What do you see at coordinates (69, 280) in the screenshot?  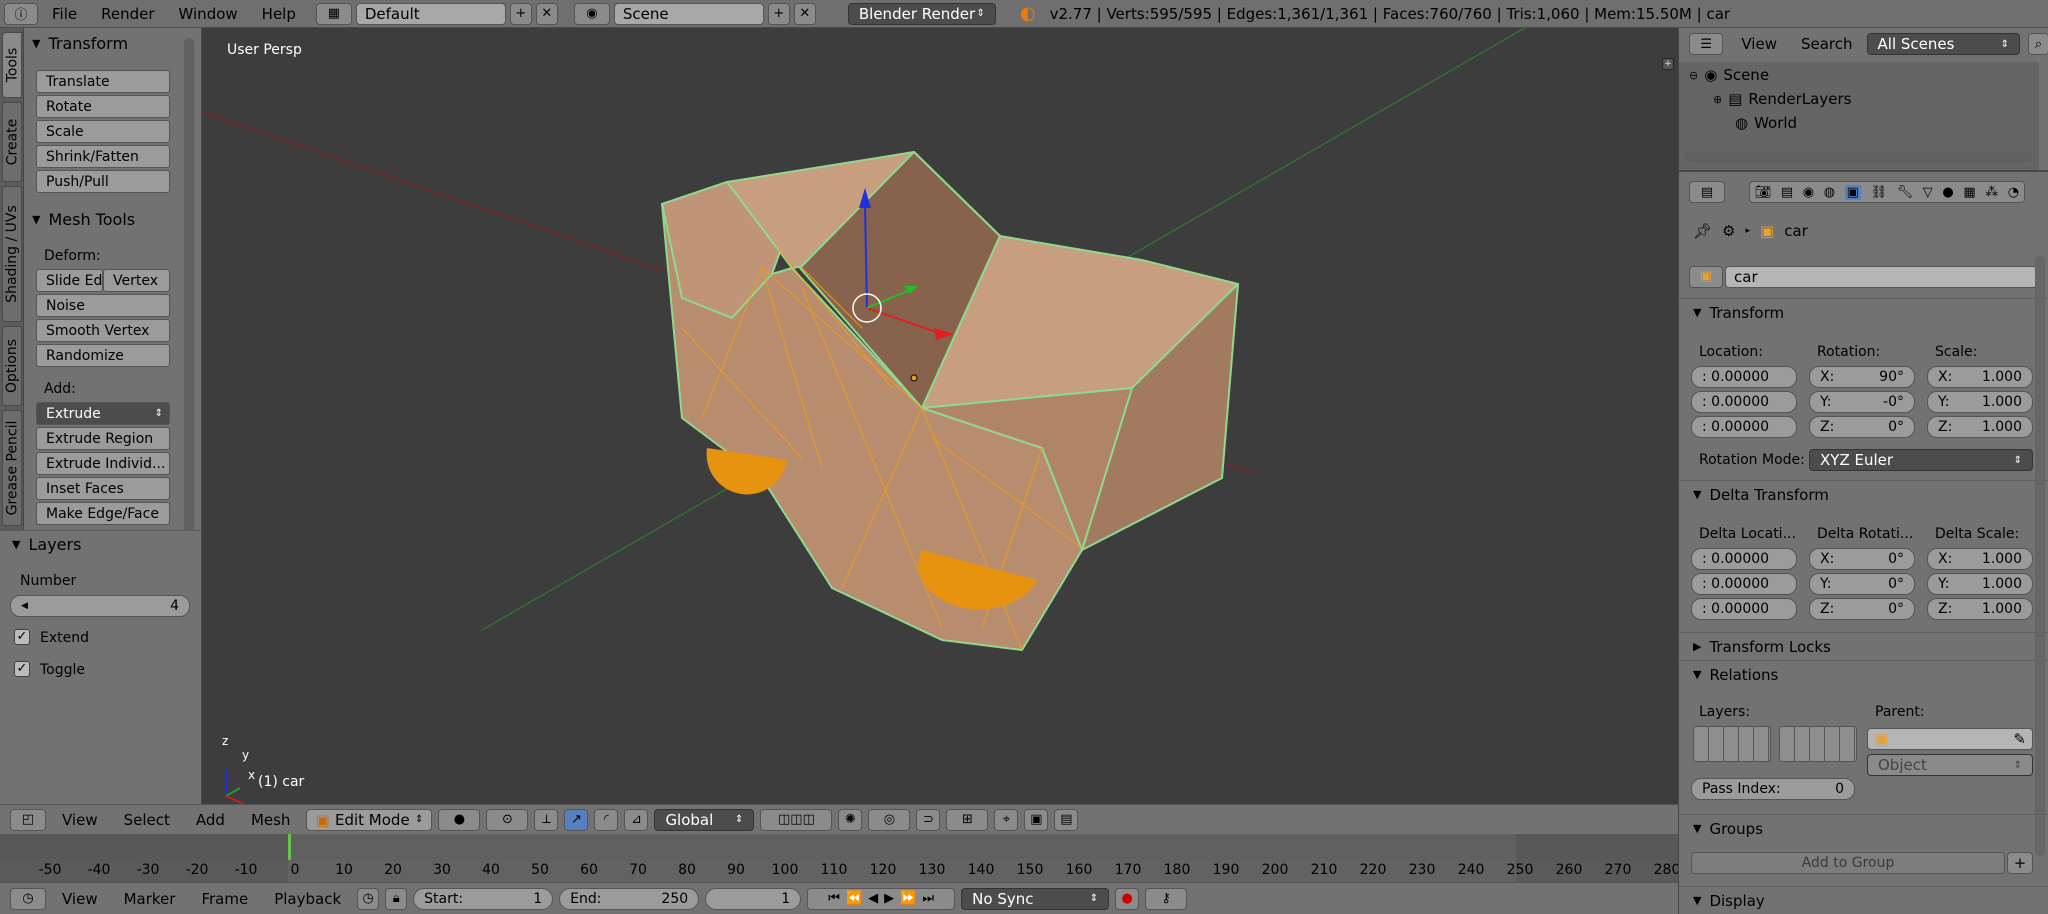 I see `slide-edge-button: Slide Ed` at bounding box center [69, 280].